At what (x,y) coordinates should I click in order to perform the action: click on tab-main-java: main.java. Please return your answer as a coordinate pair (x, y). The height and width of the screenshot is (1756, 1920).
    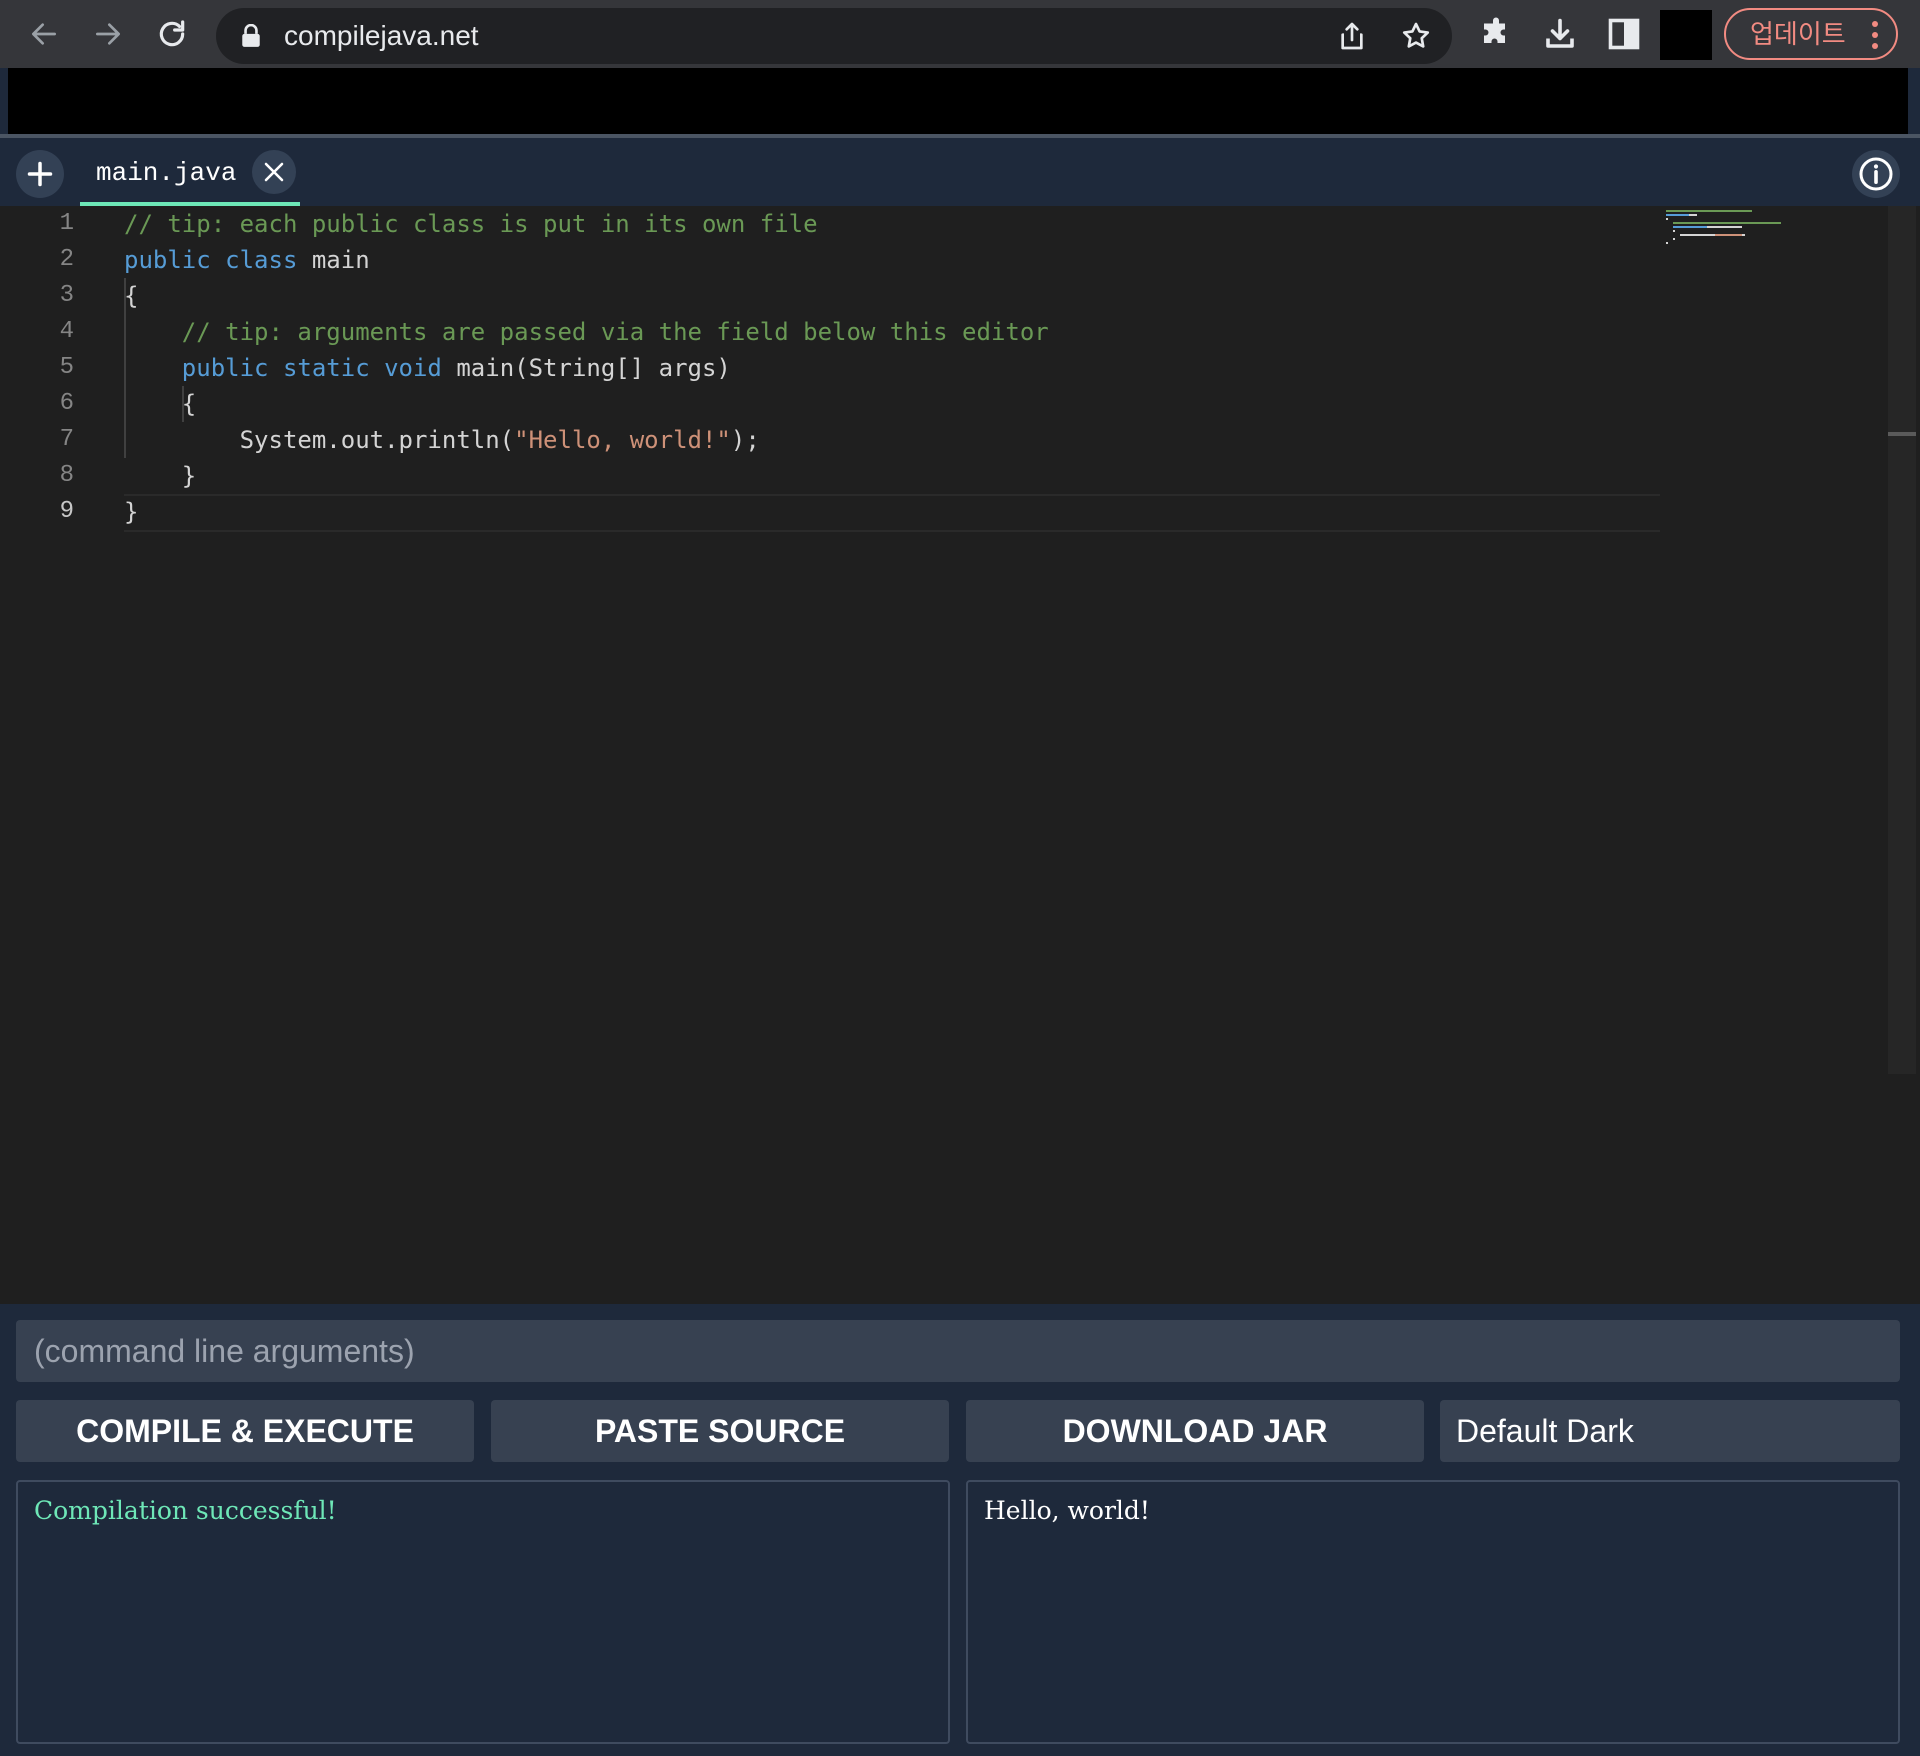
    Looking at the image, I should click on (190, 172).